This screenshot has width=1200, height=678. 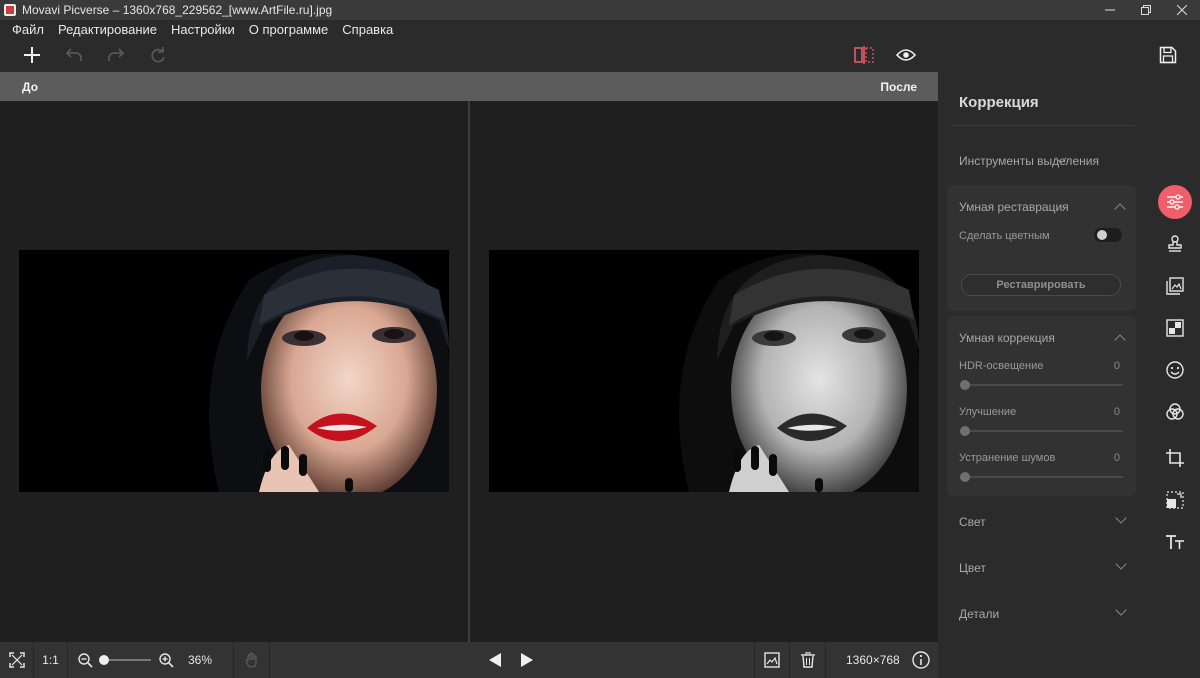 I want to click on denoise-slider, so click(x=1041, y=477).